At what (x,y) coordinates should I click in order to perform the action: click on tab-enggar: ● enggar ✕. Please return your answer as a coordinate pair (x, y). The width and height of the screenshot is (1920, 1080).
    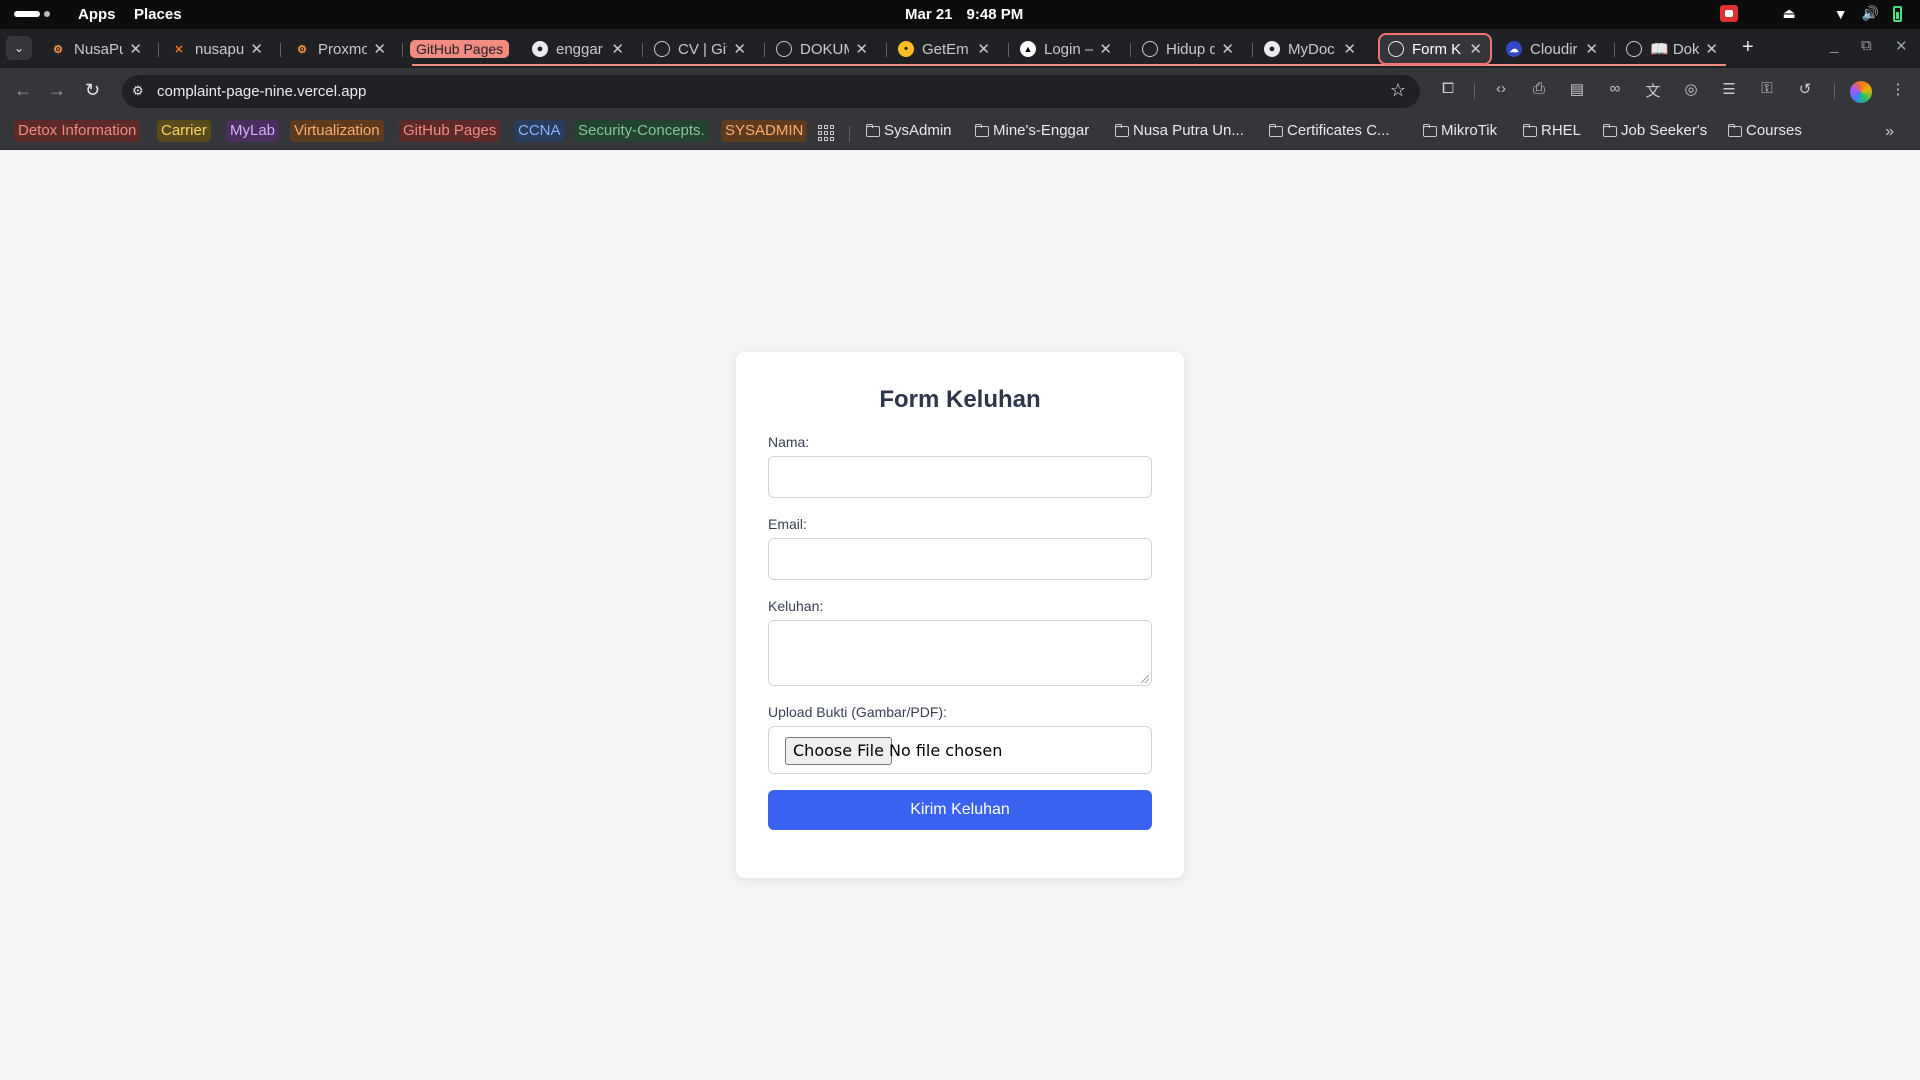
    Looking at the image, I should click on (578, 49).